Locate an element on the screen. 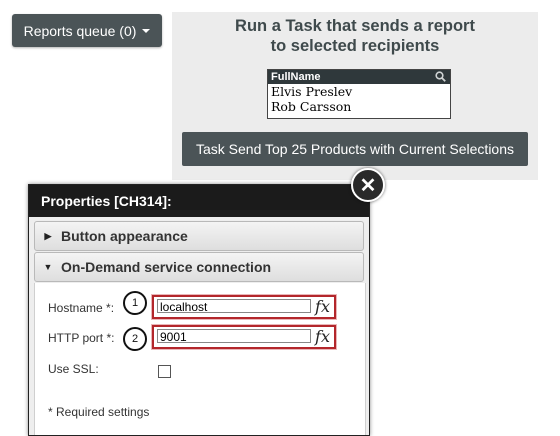 The height and width of the screenshot is (436, 560). chevron-down-icon is located at coordinates (146, 31).